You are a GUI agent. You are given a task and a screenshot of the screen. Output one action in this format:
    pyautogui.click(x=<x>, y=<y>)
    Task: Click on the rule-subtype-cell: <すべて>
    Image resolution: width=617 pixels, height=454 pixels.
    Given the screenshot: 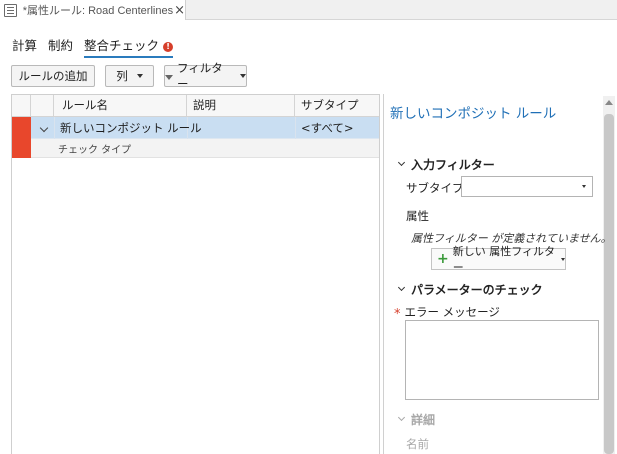 What is the action you would take?
    pyautogui.click(x=324, y=128)
    